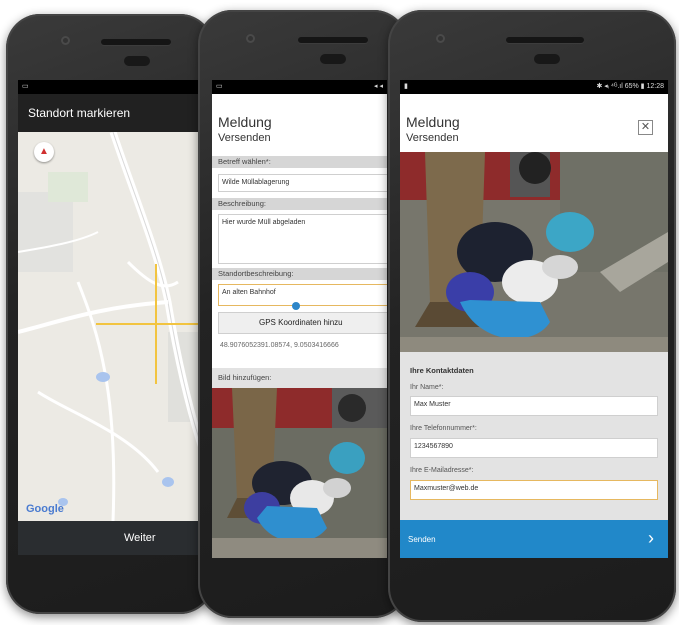 The width and height of the screenshot is (679, 625). What do you see at coordinates (45, 509) in the screenshot?
I see `google-logo: Google` at bounding box center [45, 509].